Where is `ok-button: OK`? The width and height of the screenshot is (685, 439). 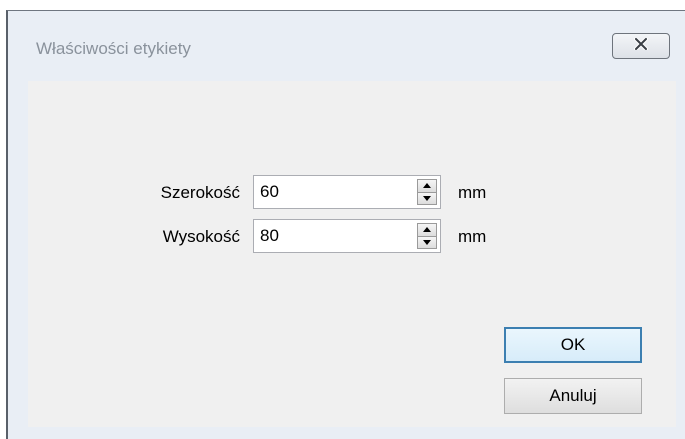
ok-button: OK is located at coordinates (573, 345).